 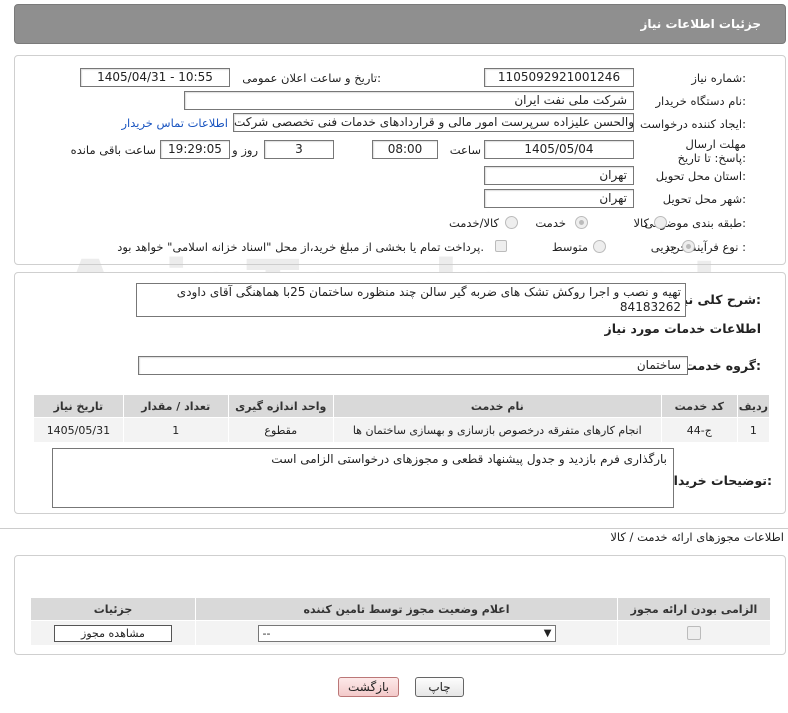 I want to click on page-title: جزئیات اطلاعات نیاز, so click(x=700, y=24).